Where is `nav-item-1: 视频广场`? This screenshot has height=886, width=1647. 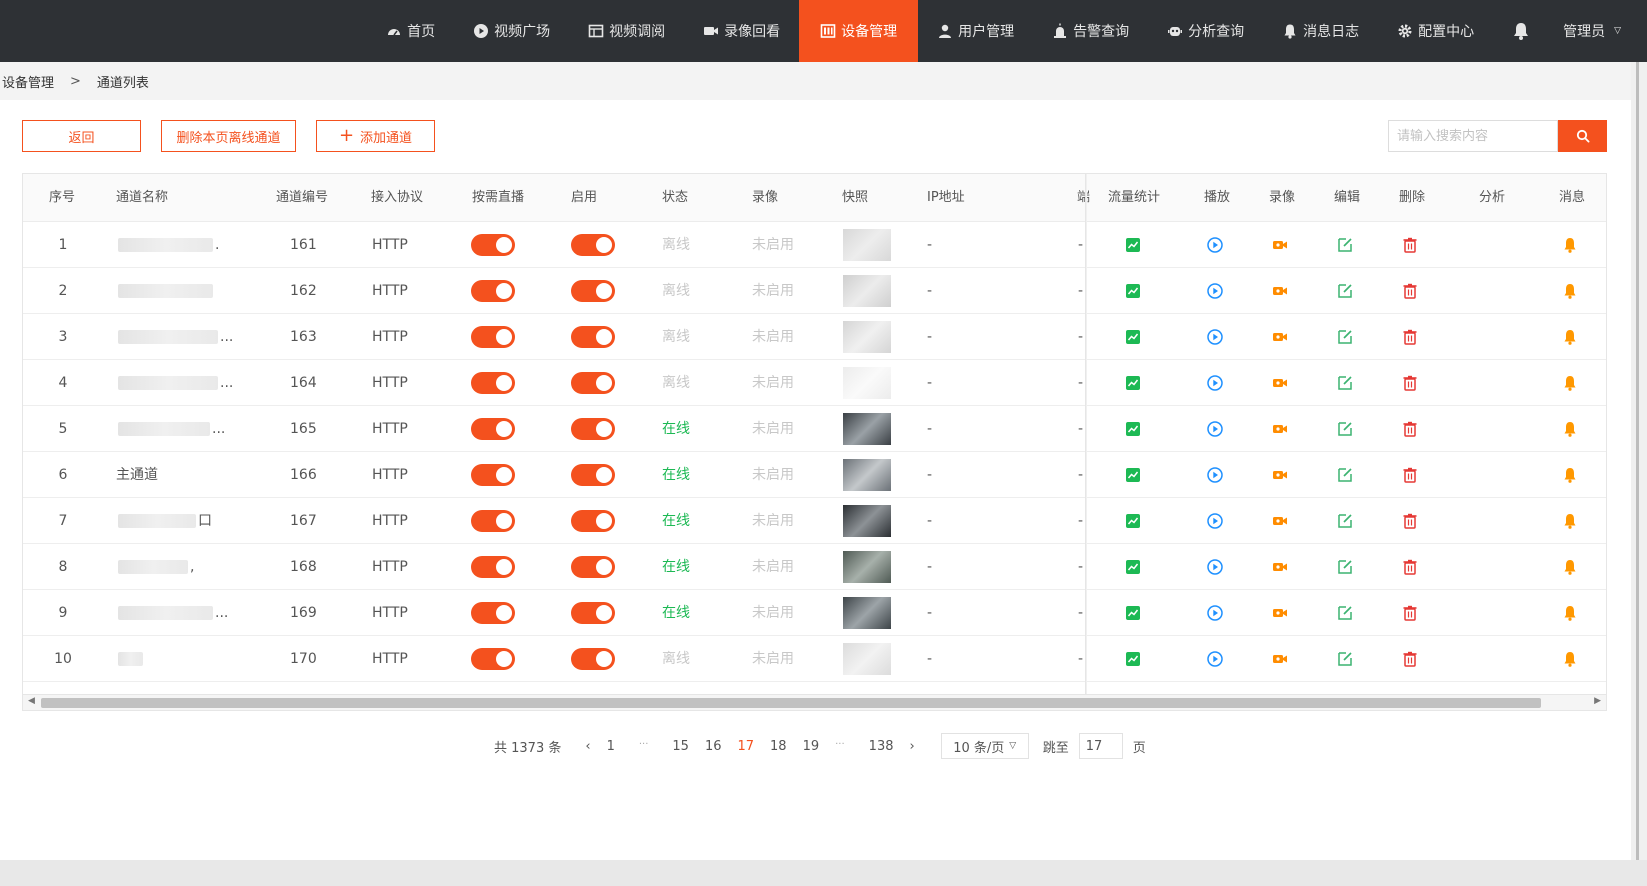
nav-item-1: 视频广场 is located at coordinates (511, 31).